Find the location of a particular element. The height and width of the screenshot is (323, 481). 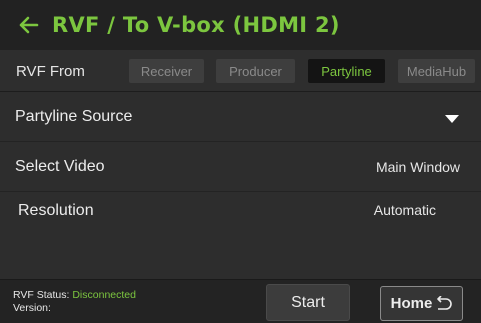

source-option-mediahub: MediaHub is located at coordinates (436, 71).